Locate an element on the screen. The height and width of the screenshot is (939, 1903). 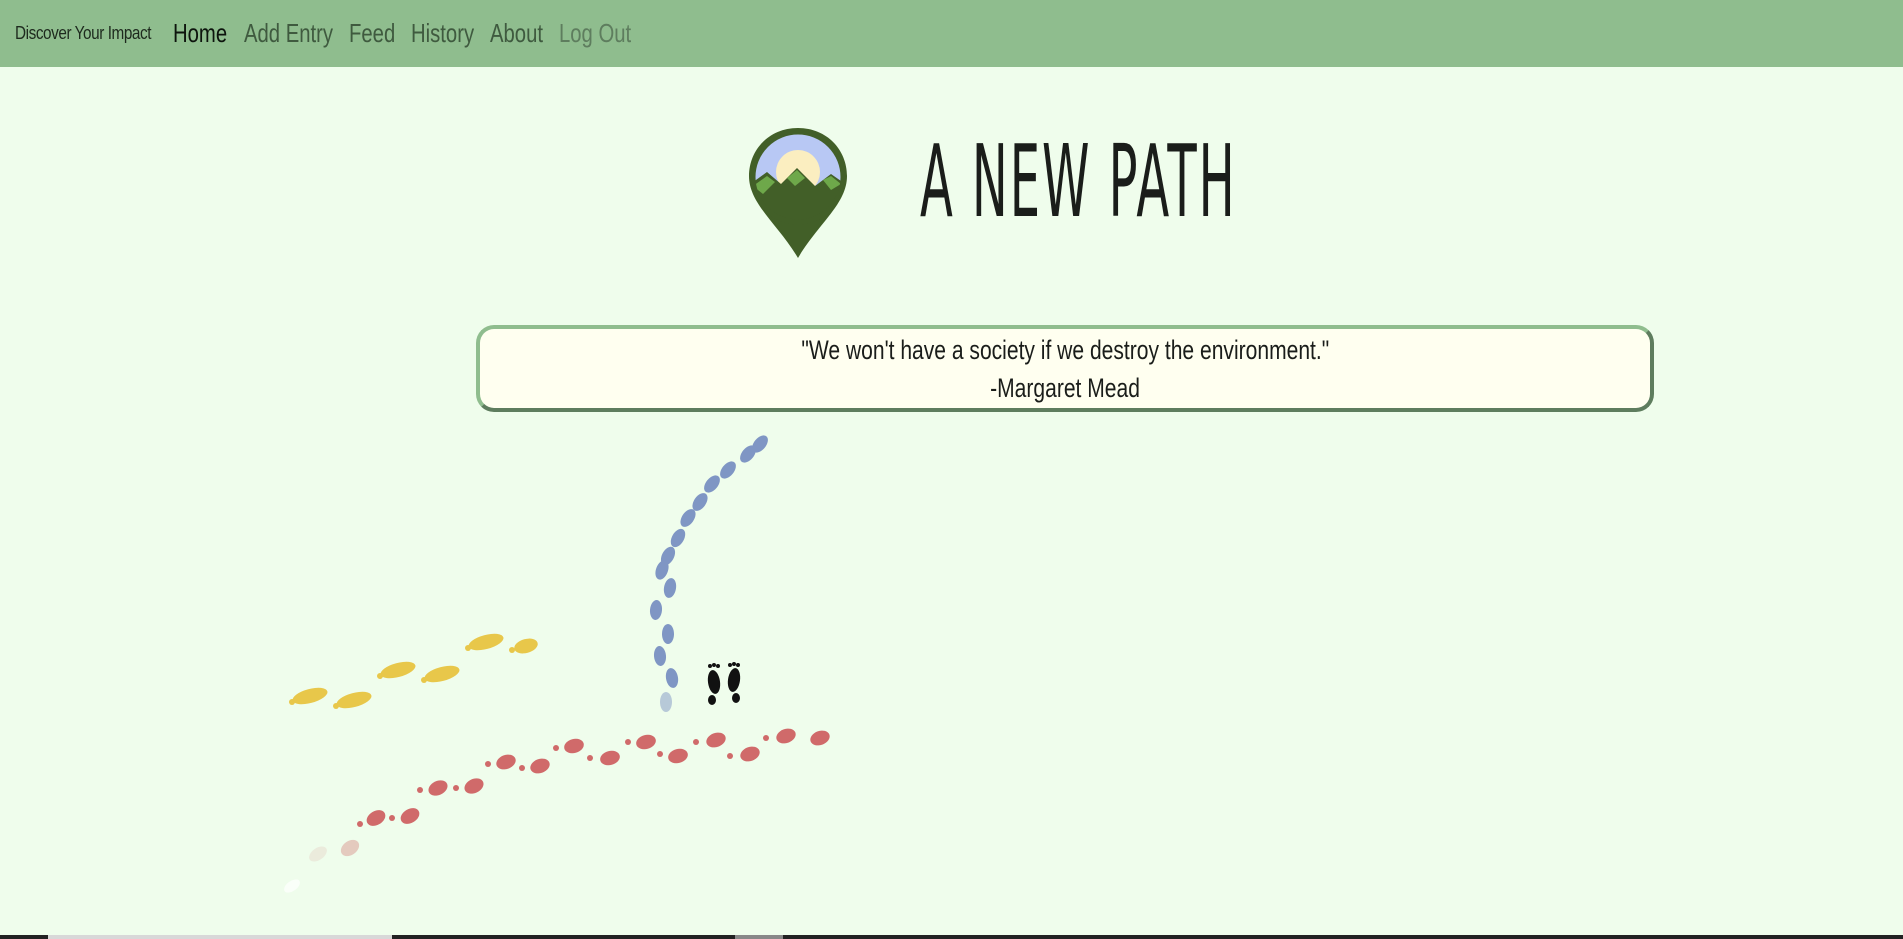
nav-link-about: About is located at coordinates (516, 33).